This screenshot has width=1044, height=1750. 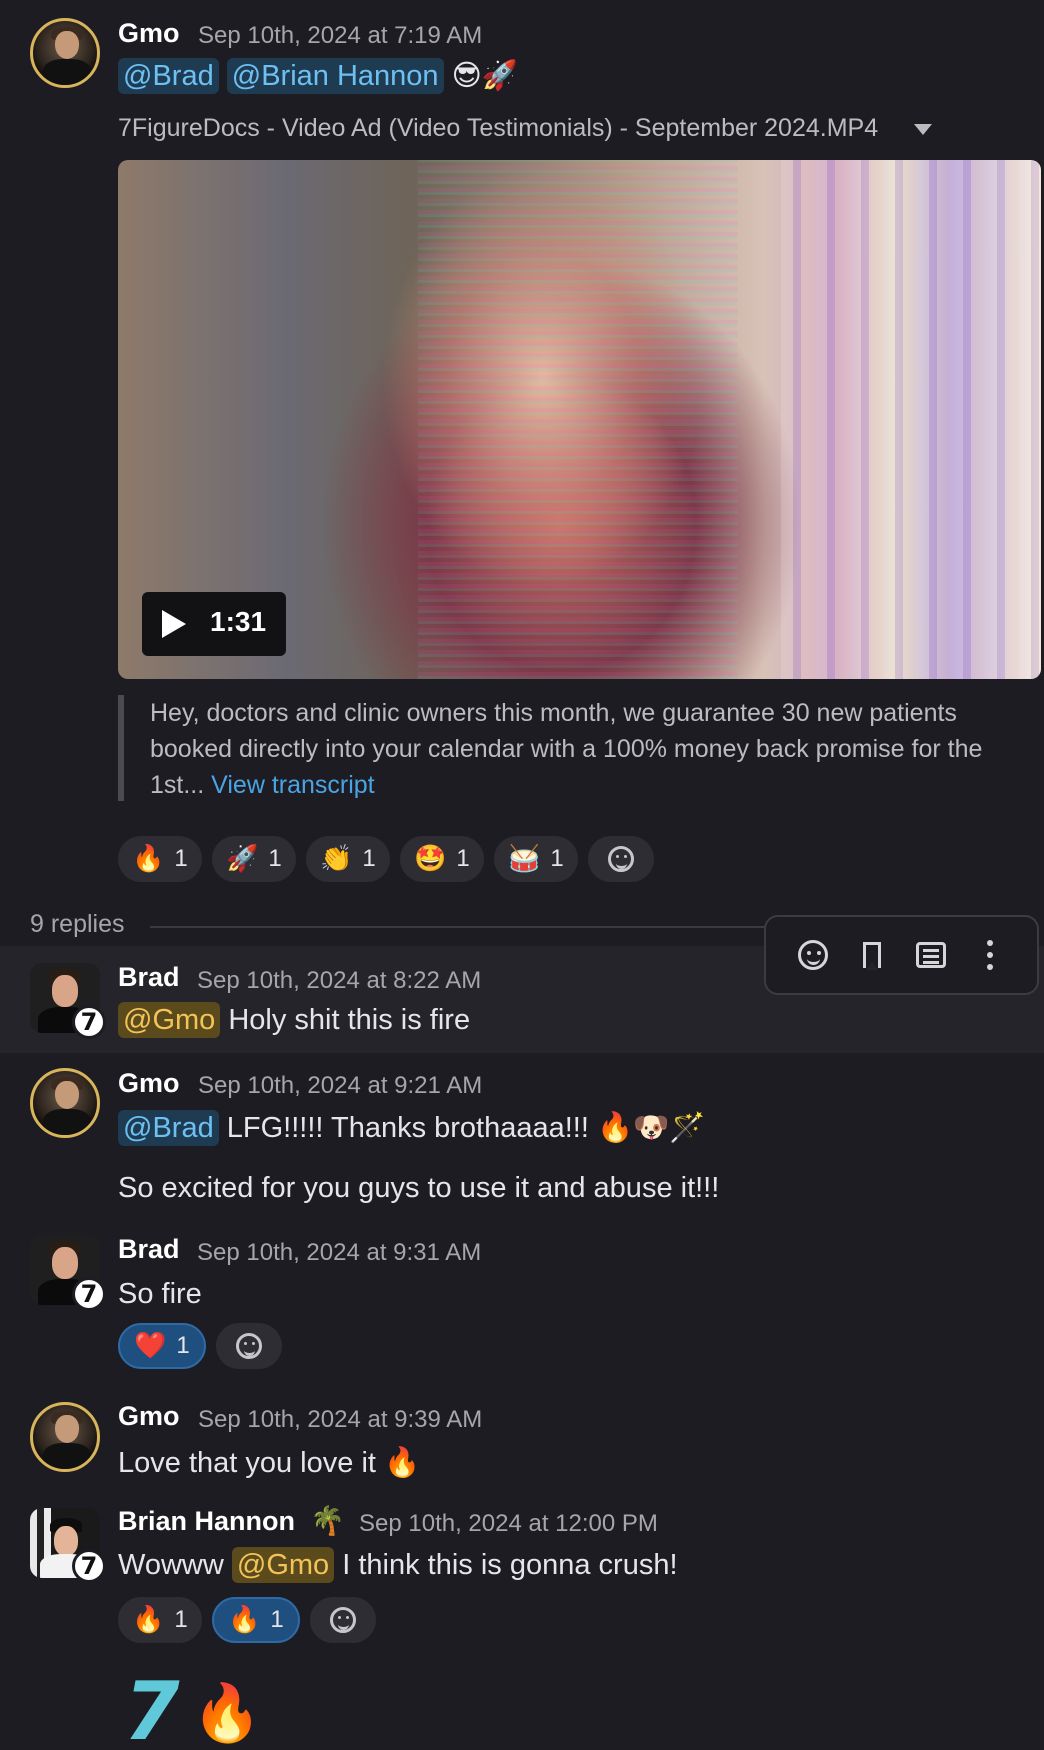 I want to click on reaction-fire-custom: 🔥 1, so click(x=256, y=1620).